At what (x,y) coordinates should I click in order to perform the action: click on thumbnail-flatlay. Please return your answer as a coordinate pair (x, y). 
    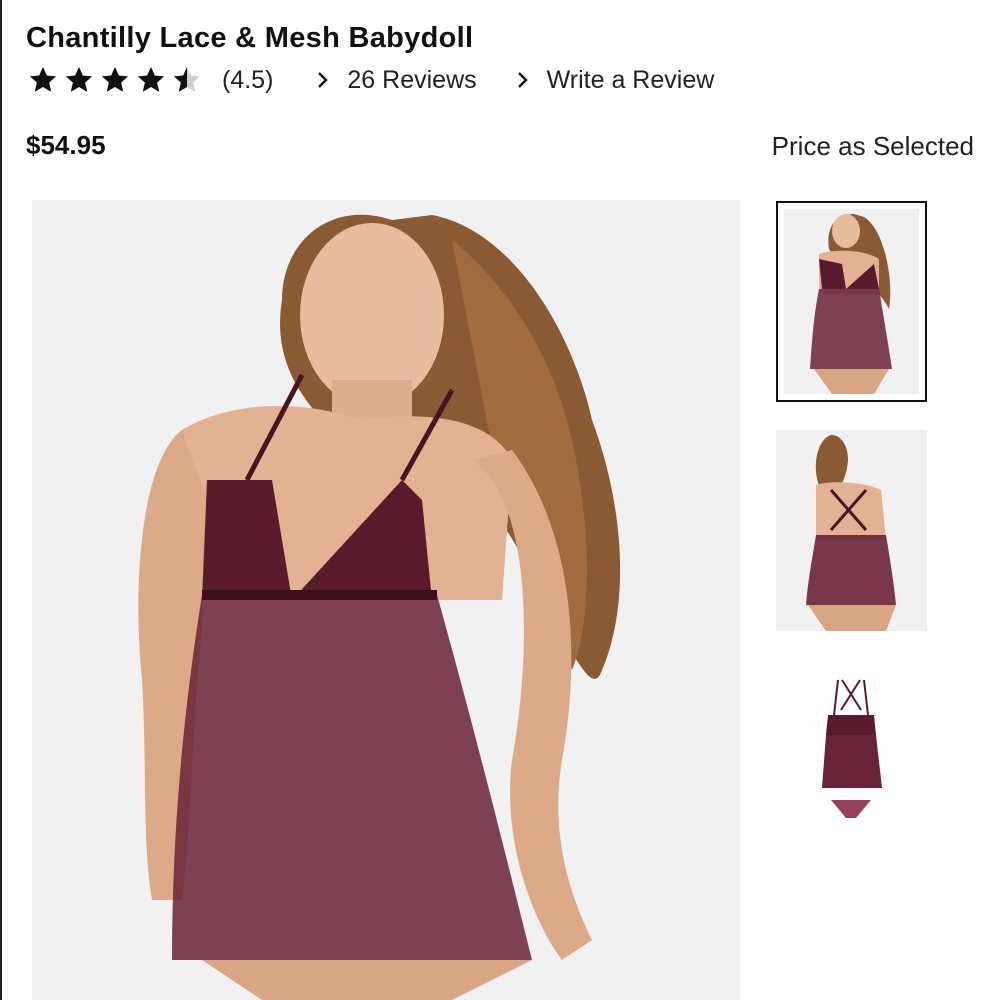
    Looking at the image, I should click on (851, 760).